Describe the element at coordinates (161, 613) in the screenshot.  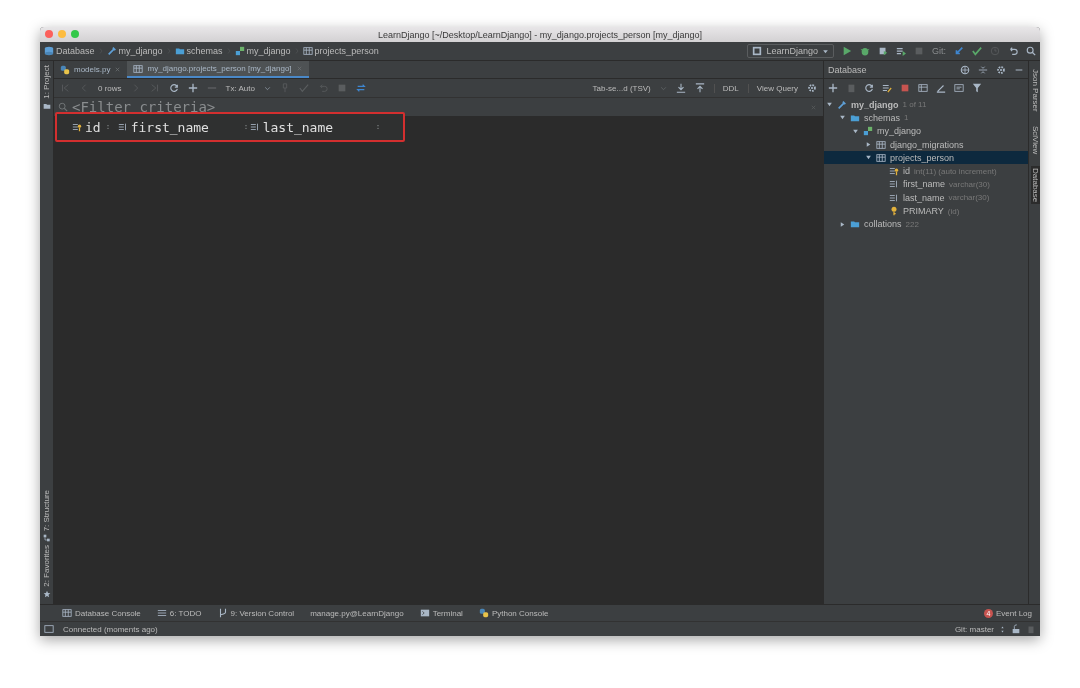
I see `list-icon` at that location.